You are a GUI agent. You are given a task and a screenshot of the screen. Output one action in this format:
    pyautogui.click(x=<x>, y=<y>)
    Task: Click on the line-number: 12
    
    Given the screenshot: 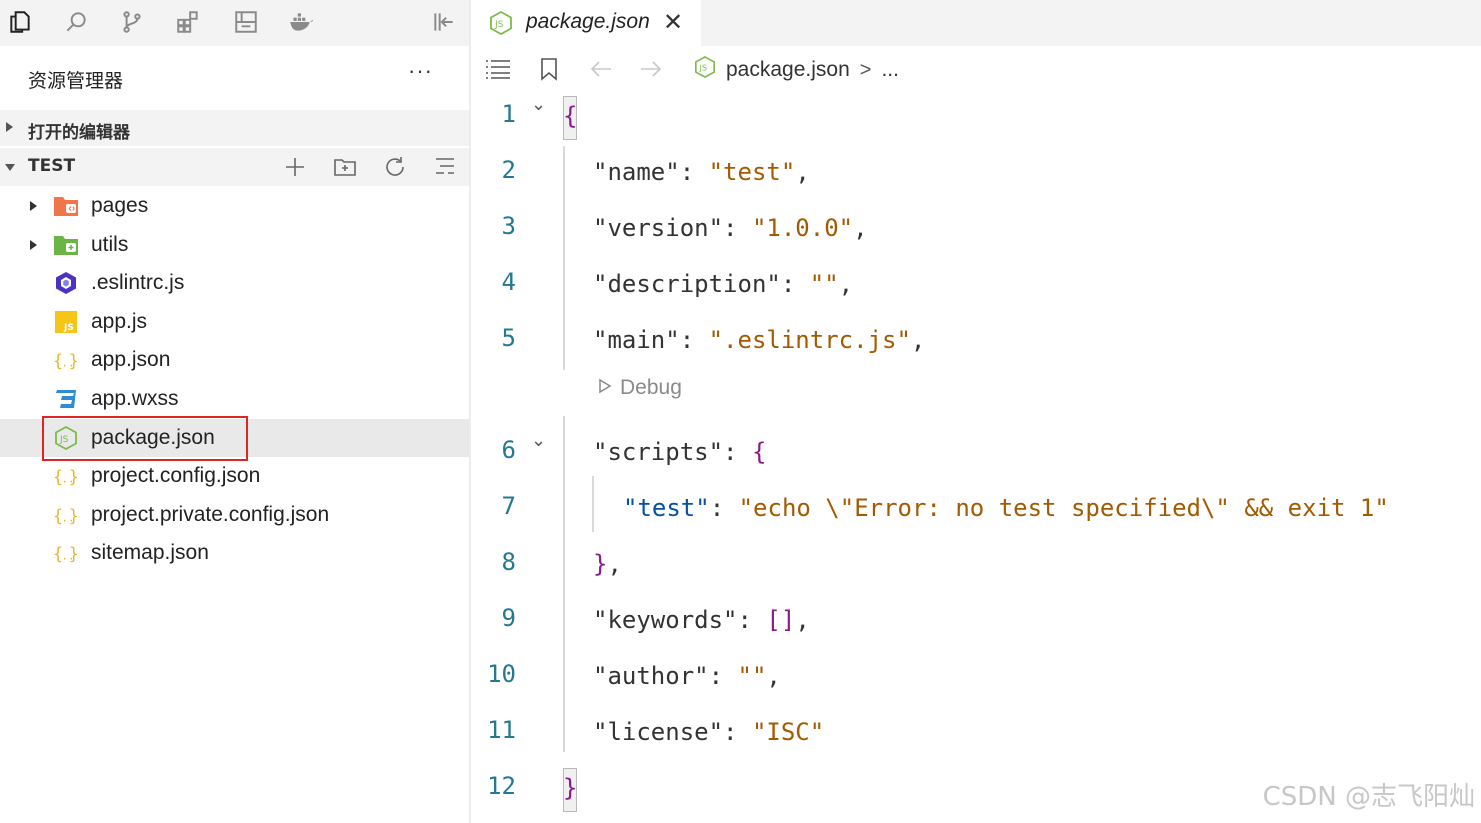 What is the action you would take?
    pyautogui.click(x=501, y=786)
    